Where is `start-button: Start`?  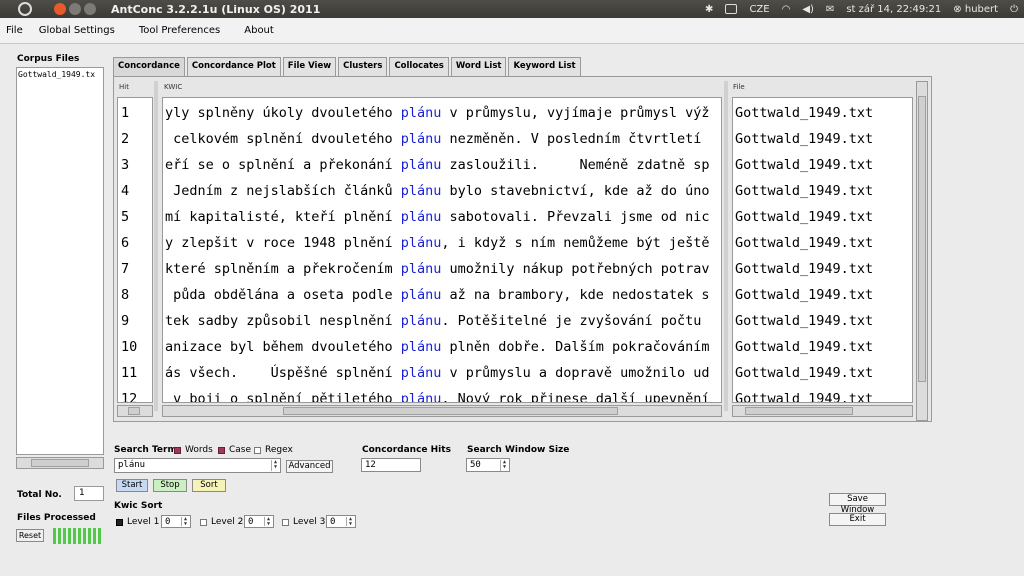 start-button: Start is located at coordinates (132, 485).